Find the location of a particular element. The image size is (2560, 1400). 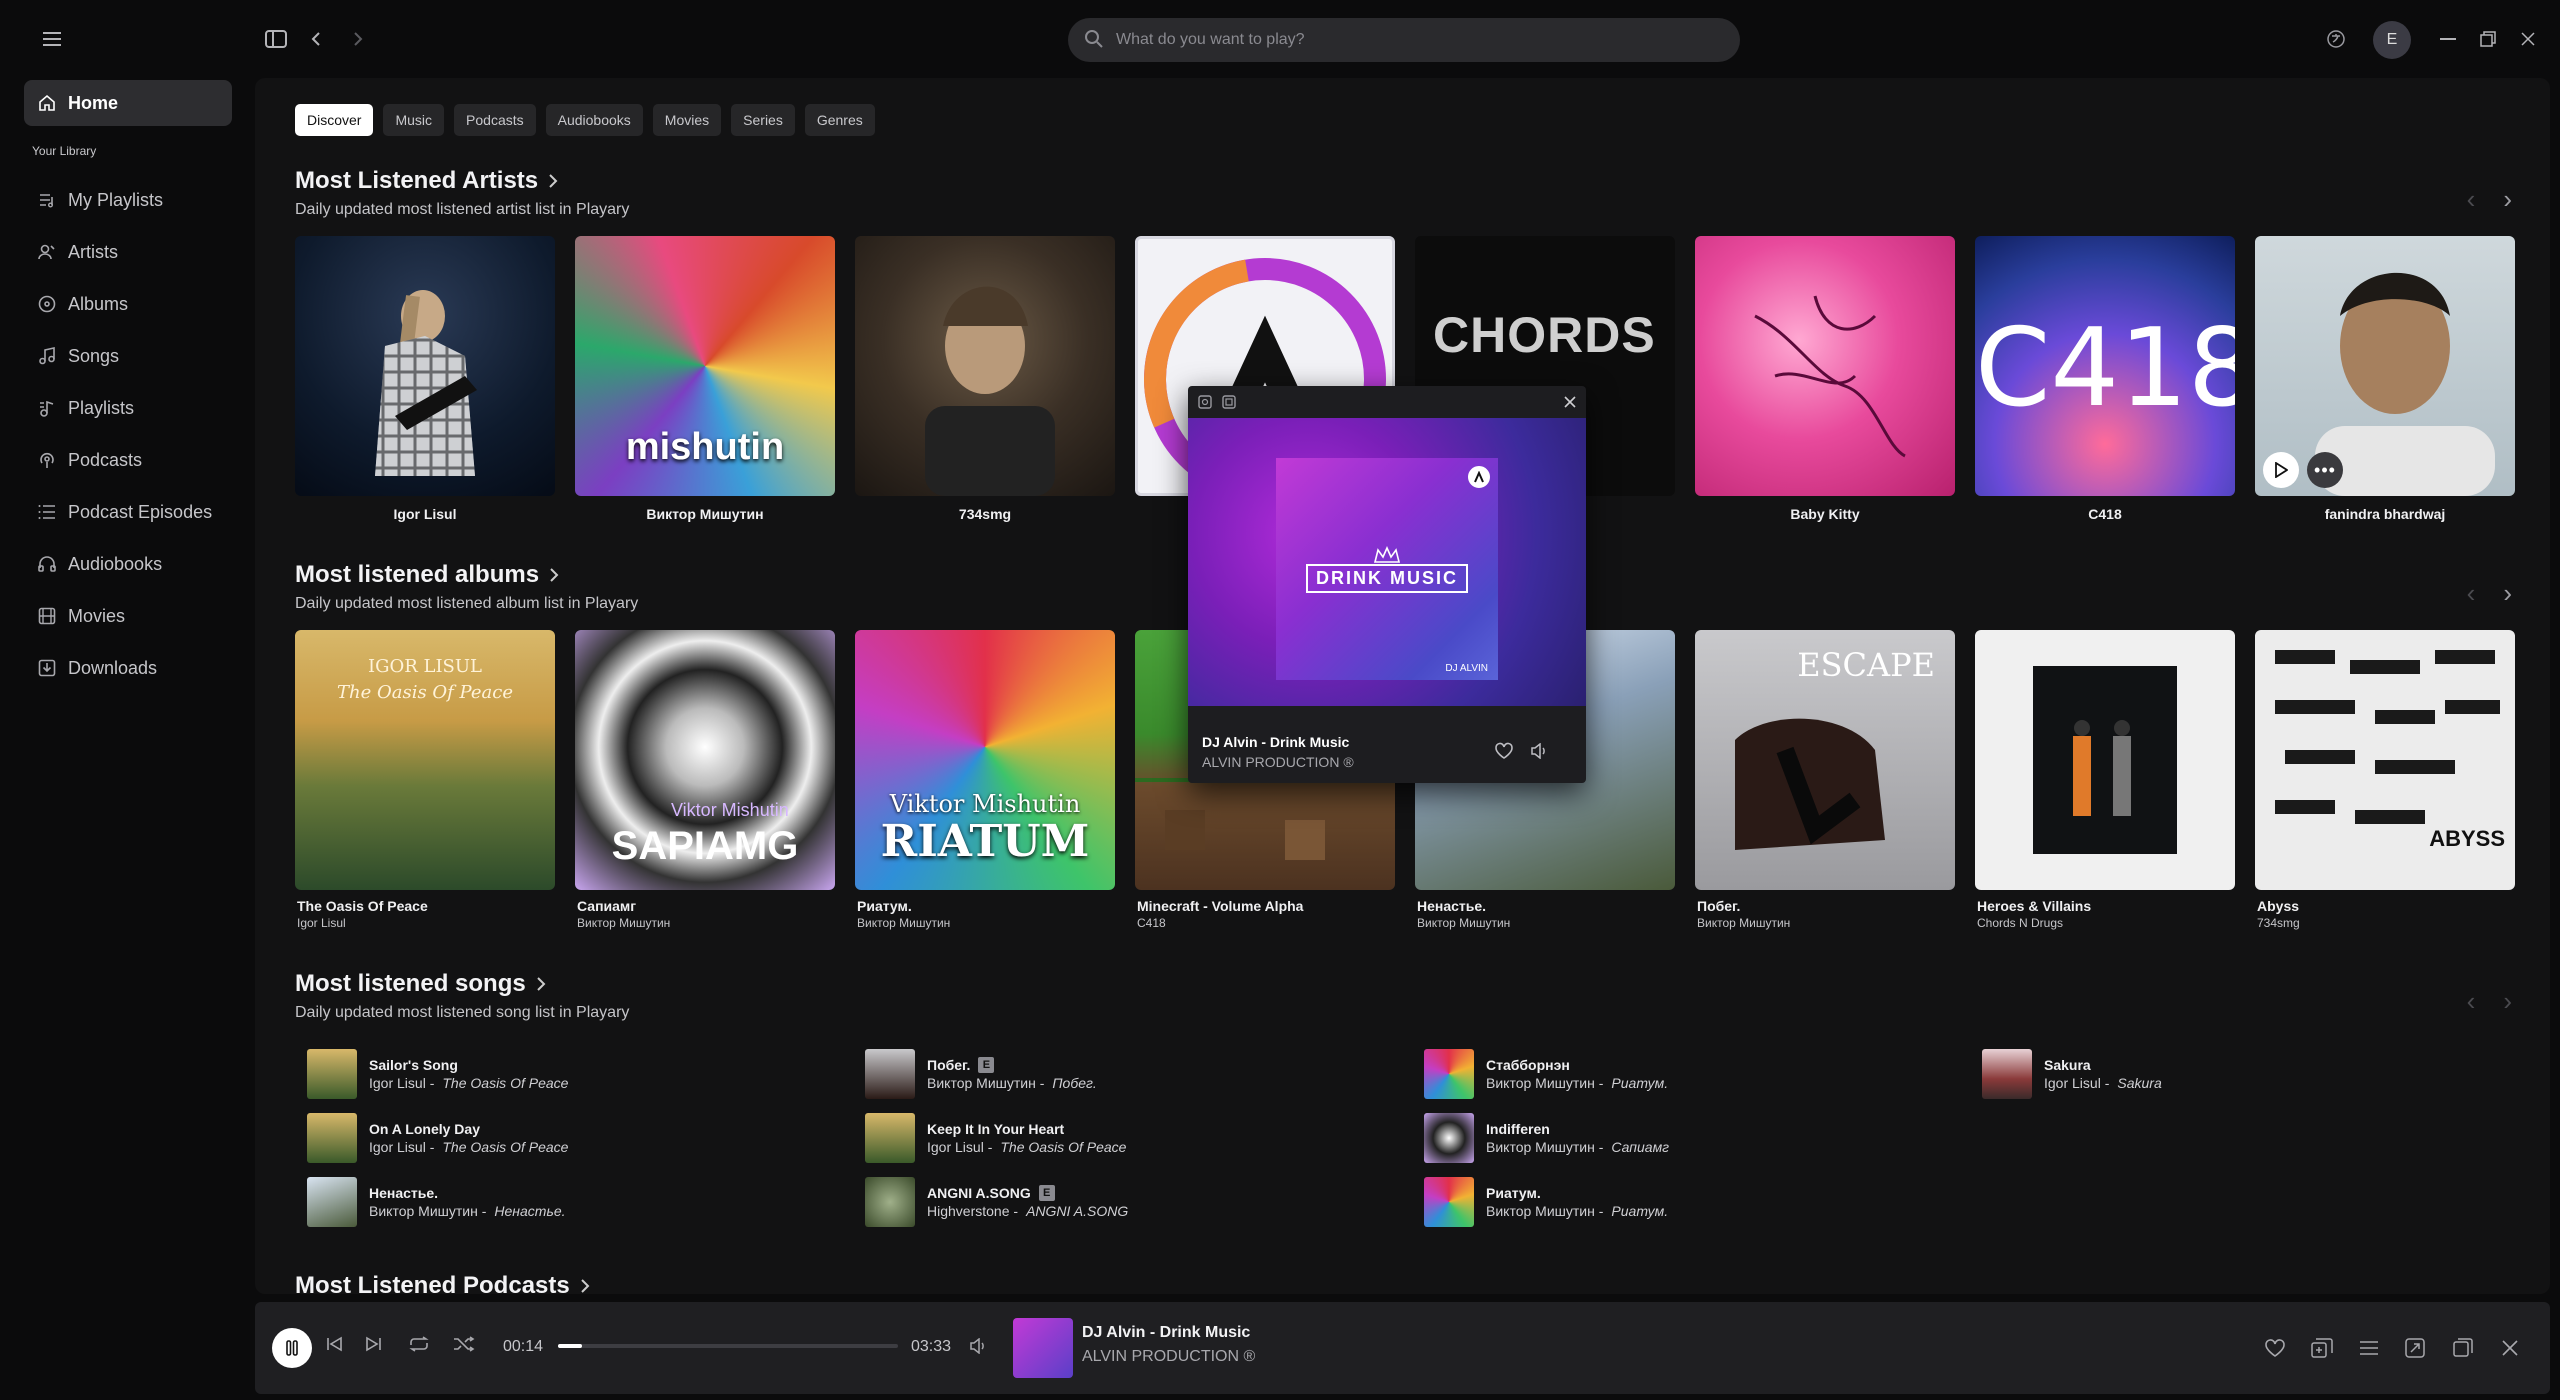

album-card: ABYSS Abyss 734smg is located at coordinates (2385, 780).